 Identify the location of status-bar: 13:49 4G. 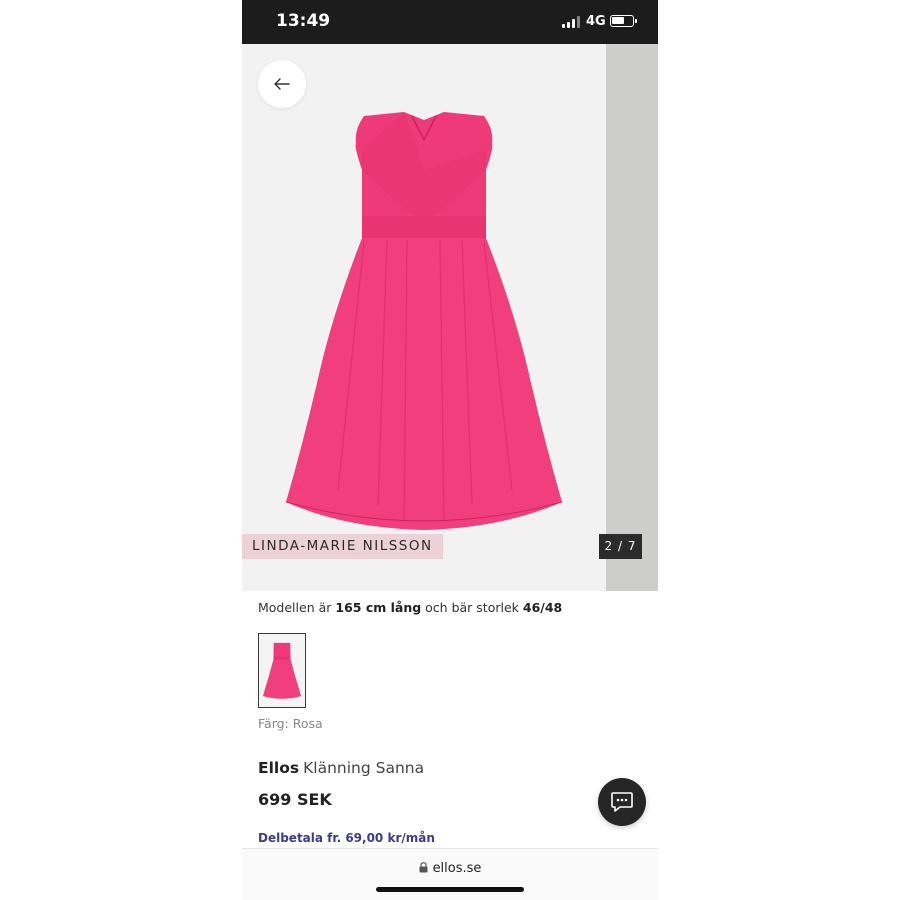
(450, 22).